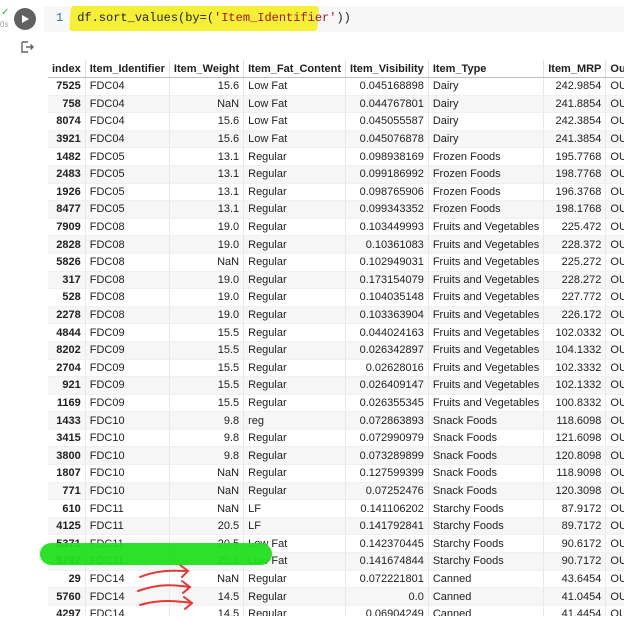 The height and width of the screenshot is (621, 624). I want to click on table-cell: 3415, so click(67, 438).